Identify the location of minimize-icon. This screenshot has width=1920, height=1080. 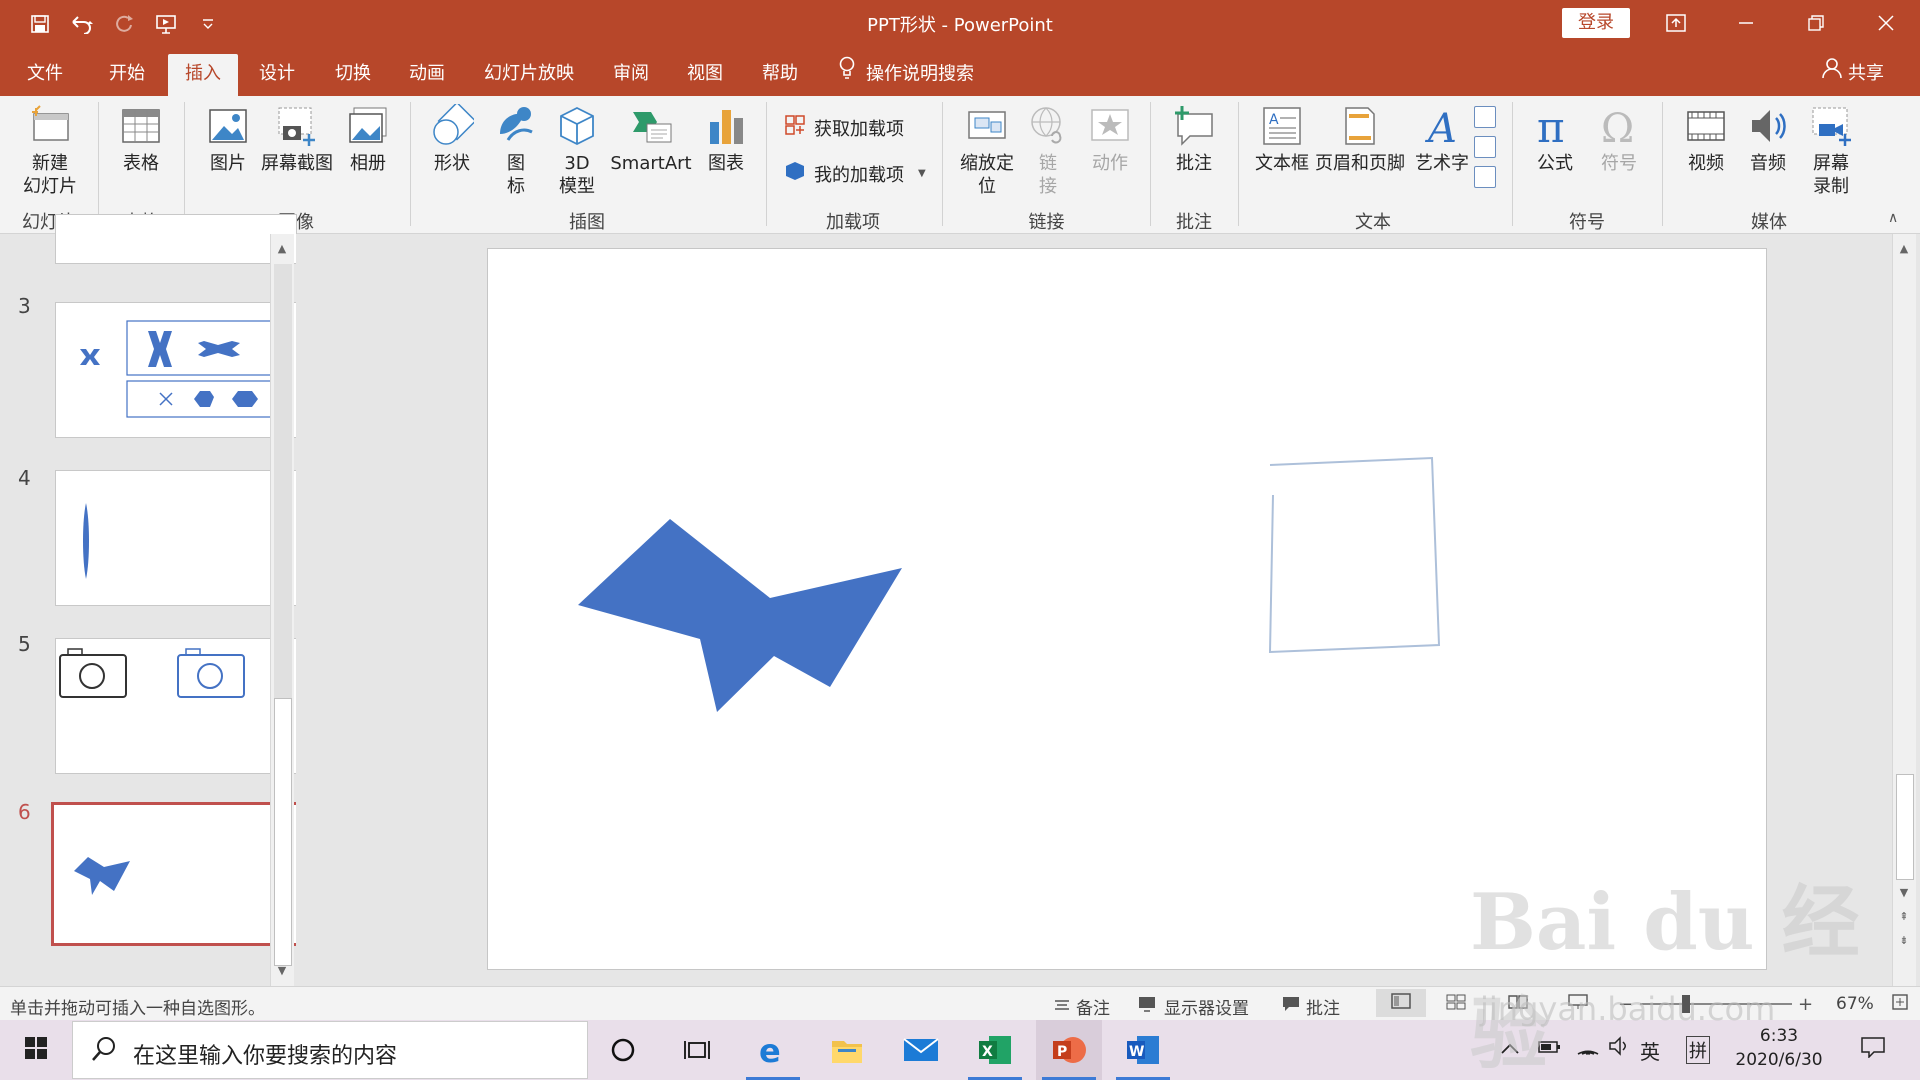
(1746, 23).